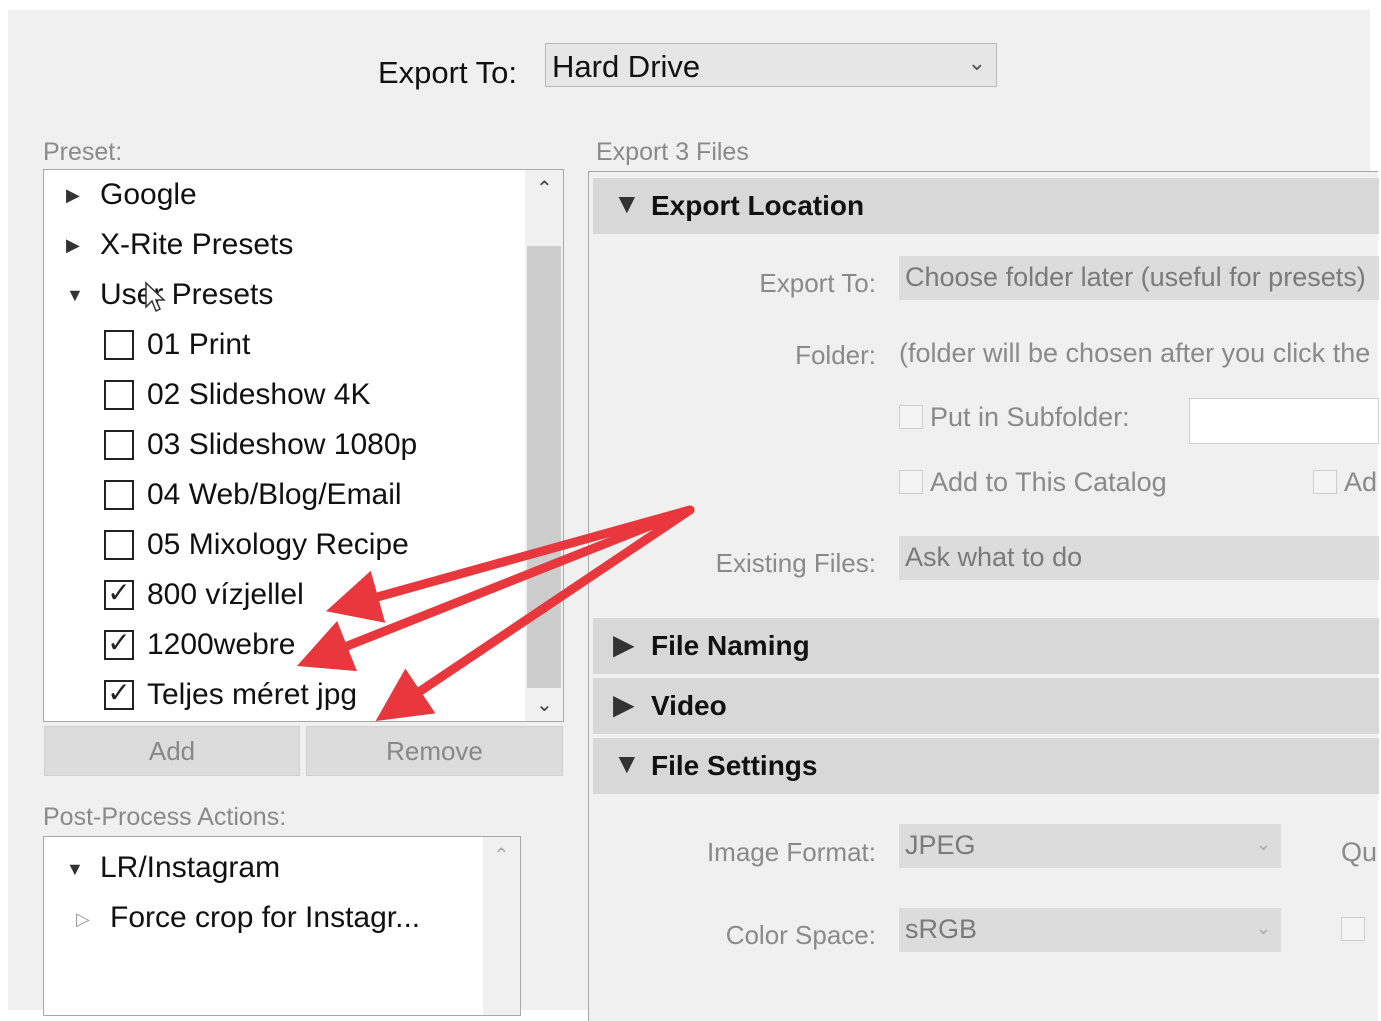 This screenshot has height=1021, width=1381. I want to click on preset-folder-xrite: X-Rite Presets, so click(196, 245).